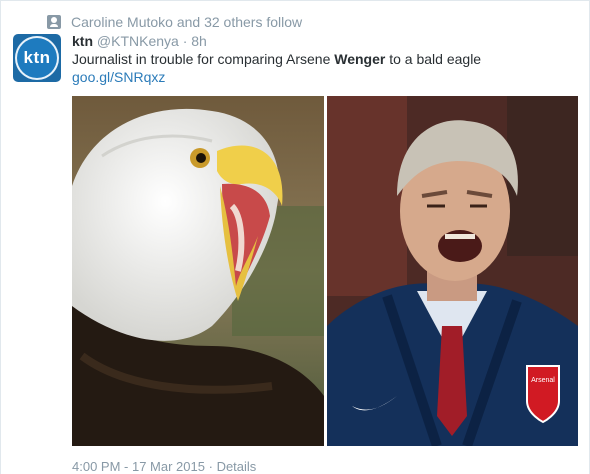 The width and height of the screenshot is (590, 474). What do you see at coordinates (433, 59) in the screenshot?
I see `tweet-text-part-end: to a bald eagle` at bounding box center [433, 59].